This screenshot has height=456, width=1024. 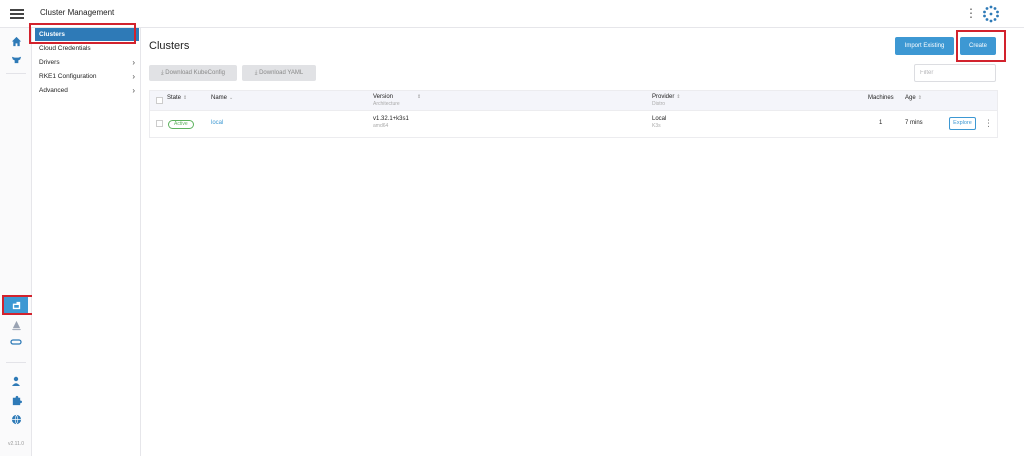 I want to click on brand-logo-icon, so click(x=991, y=14).